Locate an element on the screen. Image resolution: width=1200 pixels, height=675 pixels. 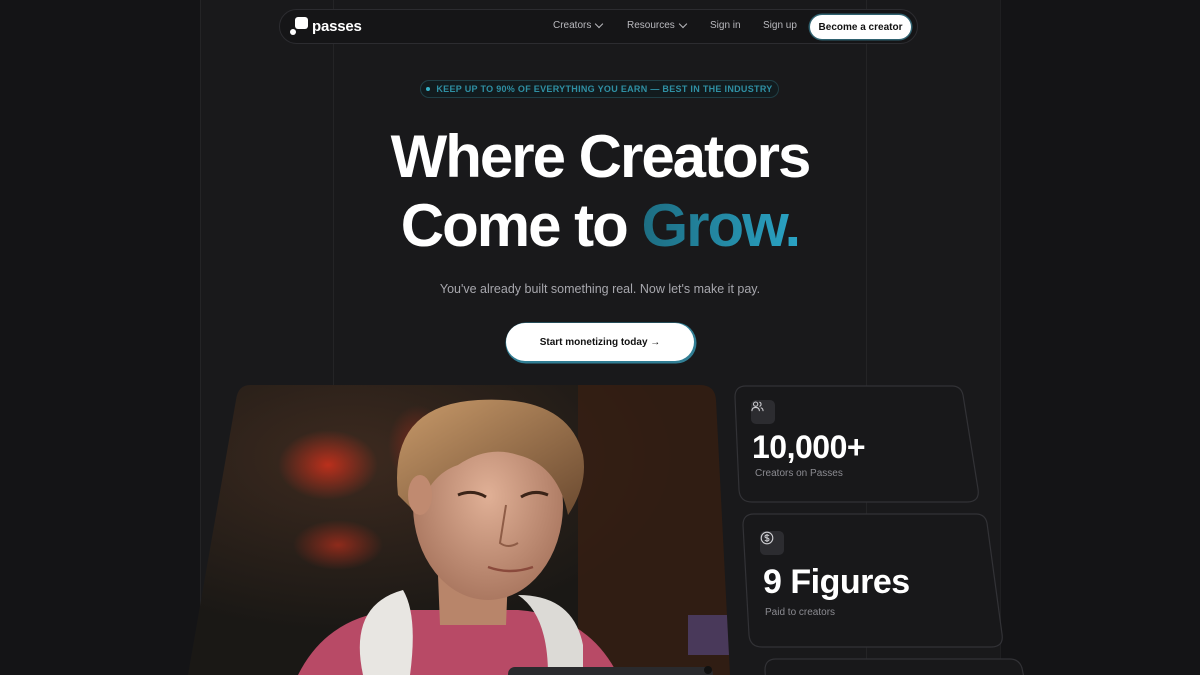
stat-card-partial is located at coordinates (895, 666).